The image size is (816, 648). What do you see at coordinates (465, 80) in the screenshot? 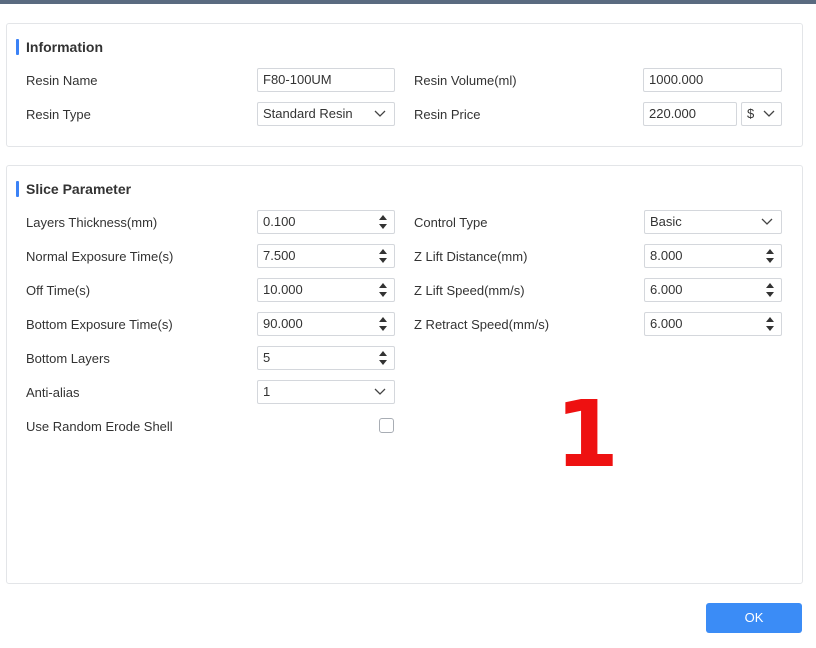
I see `resin-volume-label: Resin Volume(ml)` at bounding box center [465, 80].